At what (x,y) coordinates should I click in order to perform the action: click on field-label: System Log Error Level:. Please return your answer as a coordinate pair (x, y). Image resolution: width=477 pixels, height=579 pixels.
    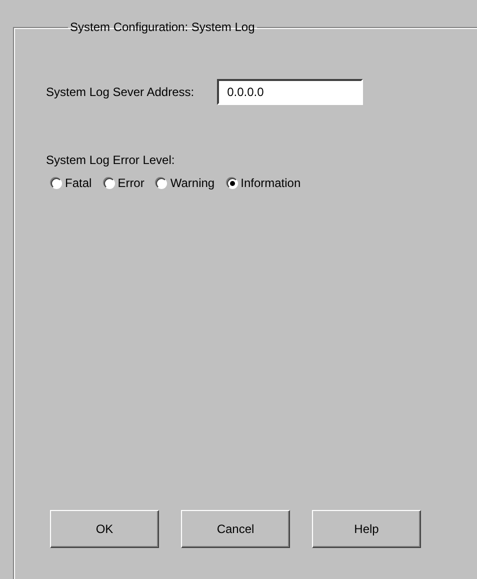
    Looking at the image, I should click on (111, 160).